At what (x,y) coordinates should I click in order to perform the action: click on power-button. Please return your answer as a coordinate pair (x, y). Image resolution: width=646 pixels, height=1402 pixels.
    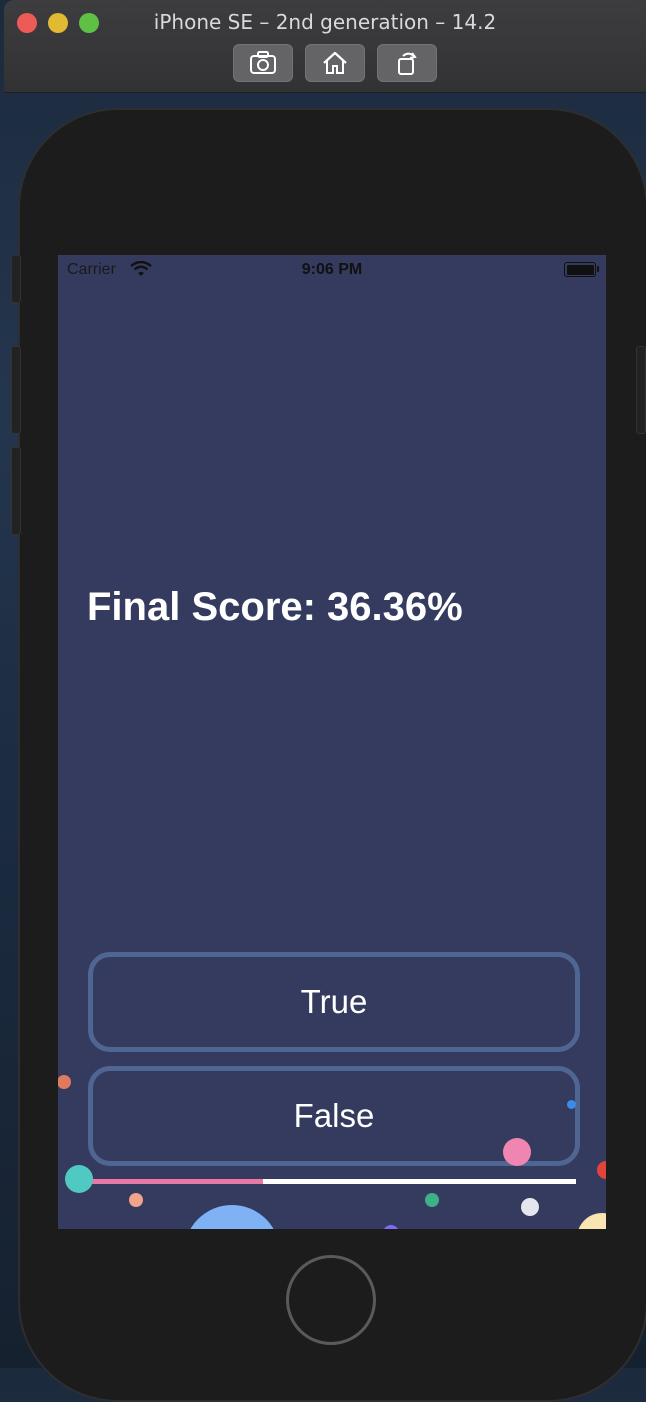
    Looking at the image, I should click on (641, 390).